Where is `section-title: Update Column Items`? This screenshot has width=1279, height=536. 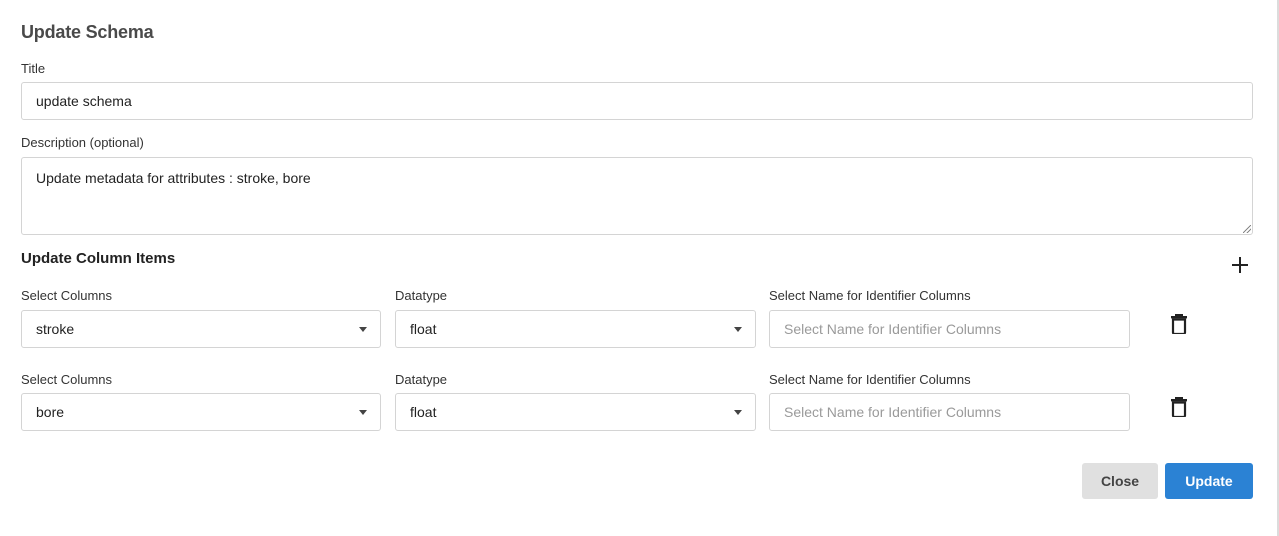 section-title: Update Column Items is located at coordinates (98, 258).